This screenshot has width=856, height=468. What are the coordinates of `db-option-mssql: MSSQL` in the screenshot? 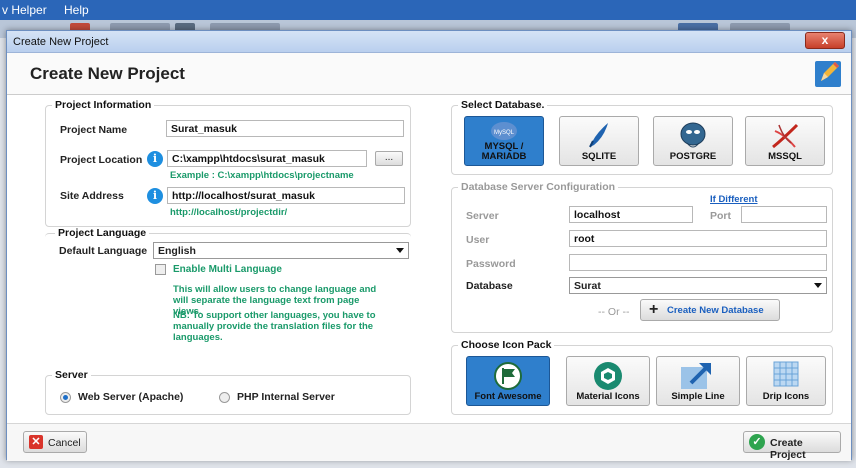 It's located at (785, 141).